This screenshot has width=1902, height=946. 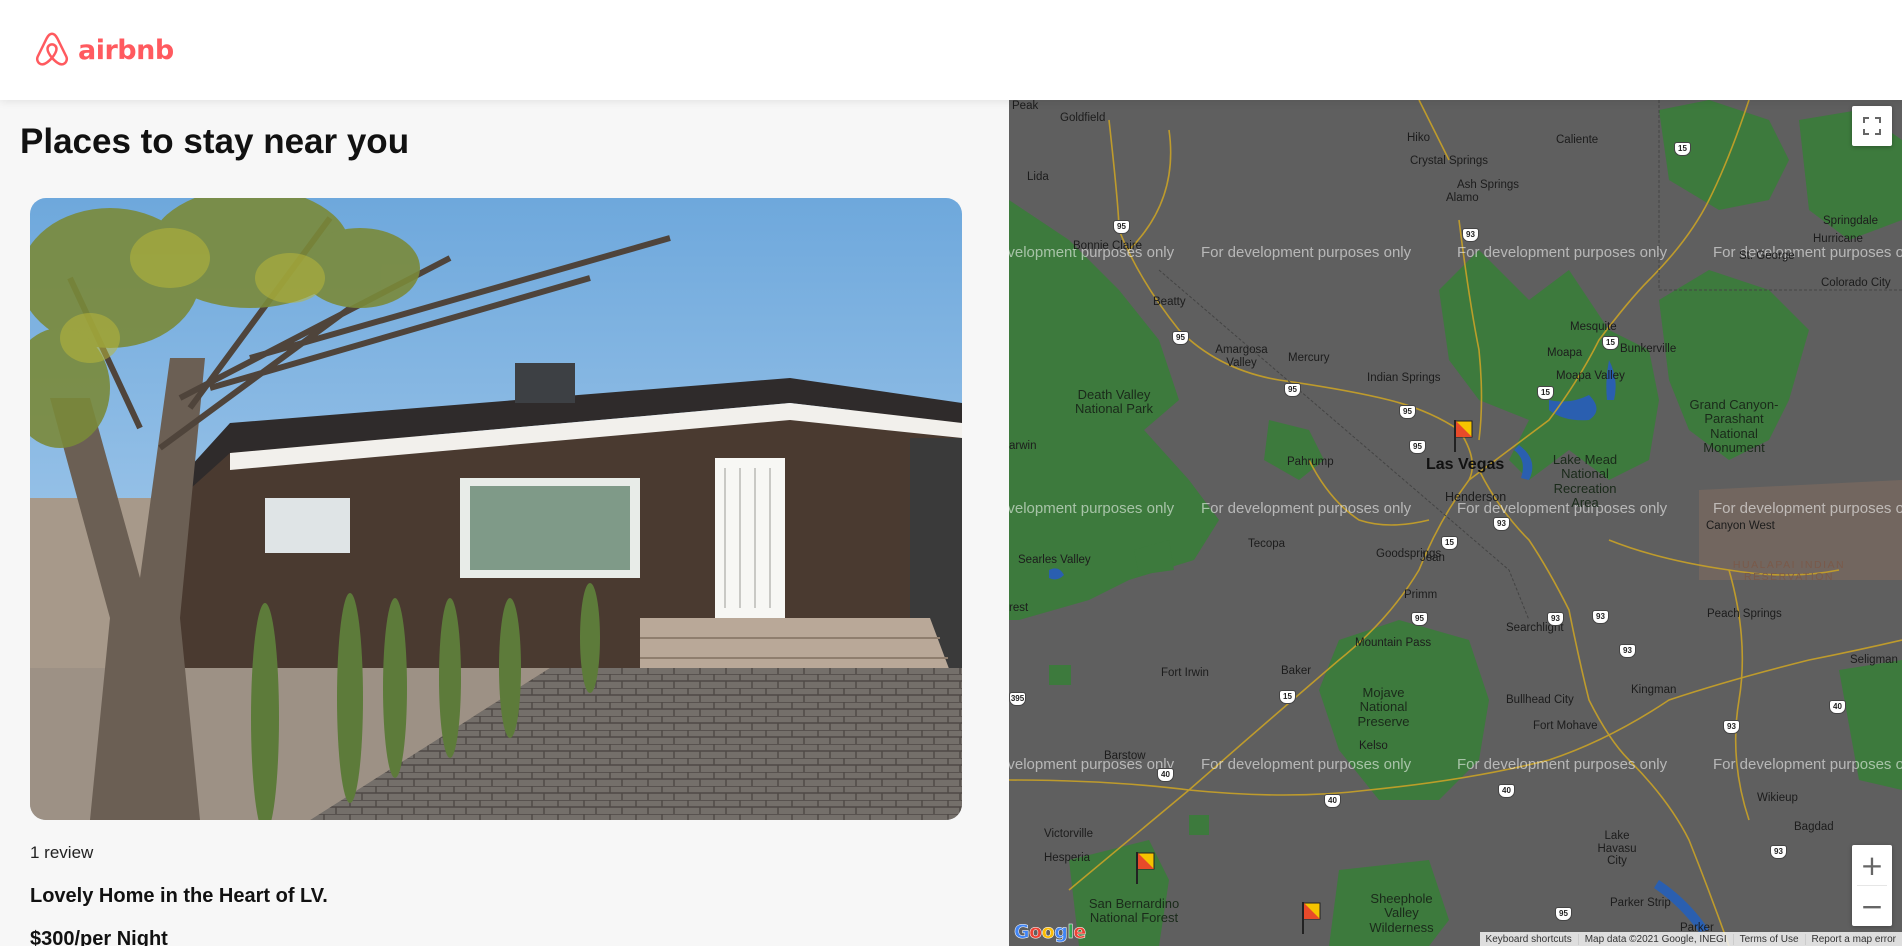 I want to click on map-label: Fort Mohave, so click(x=1565, y=726).